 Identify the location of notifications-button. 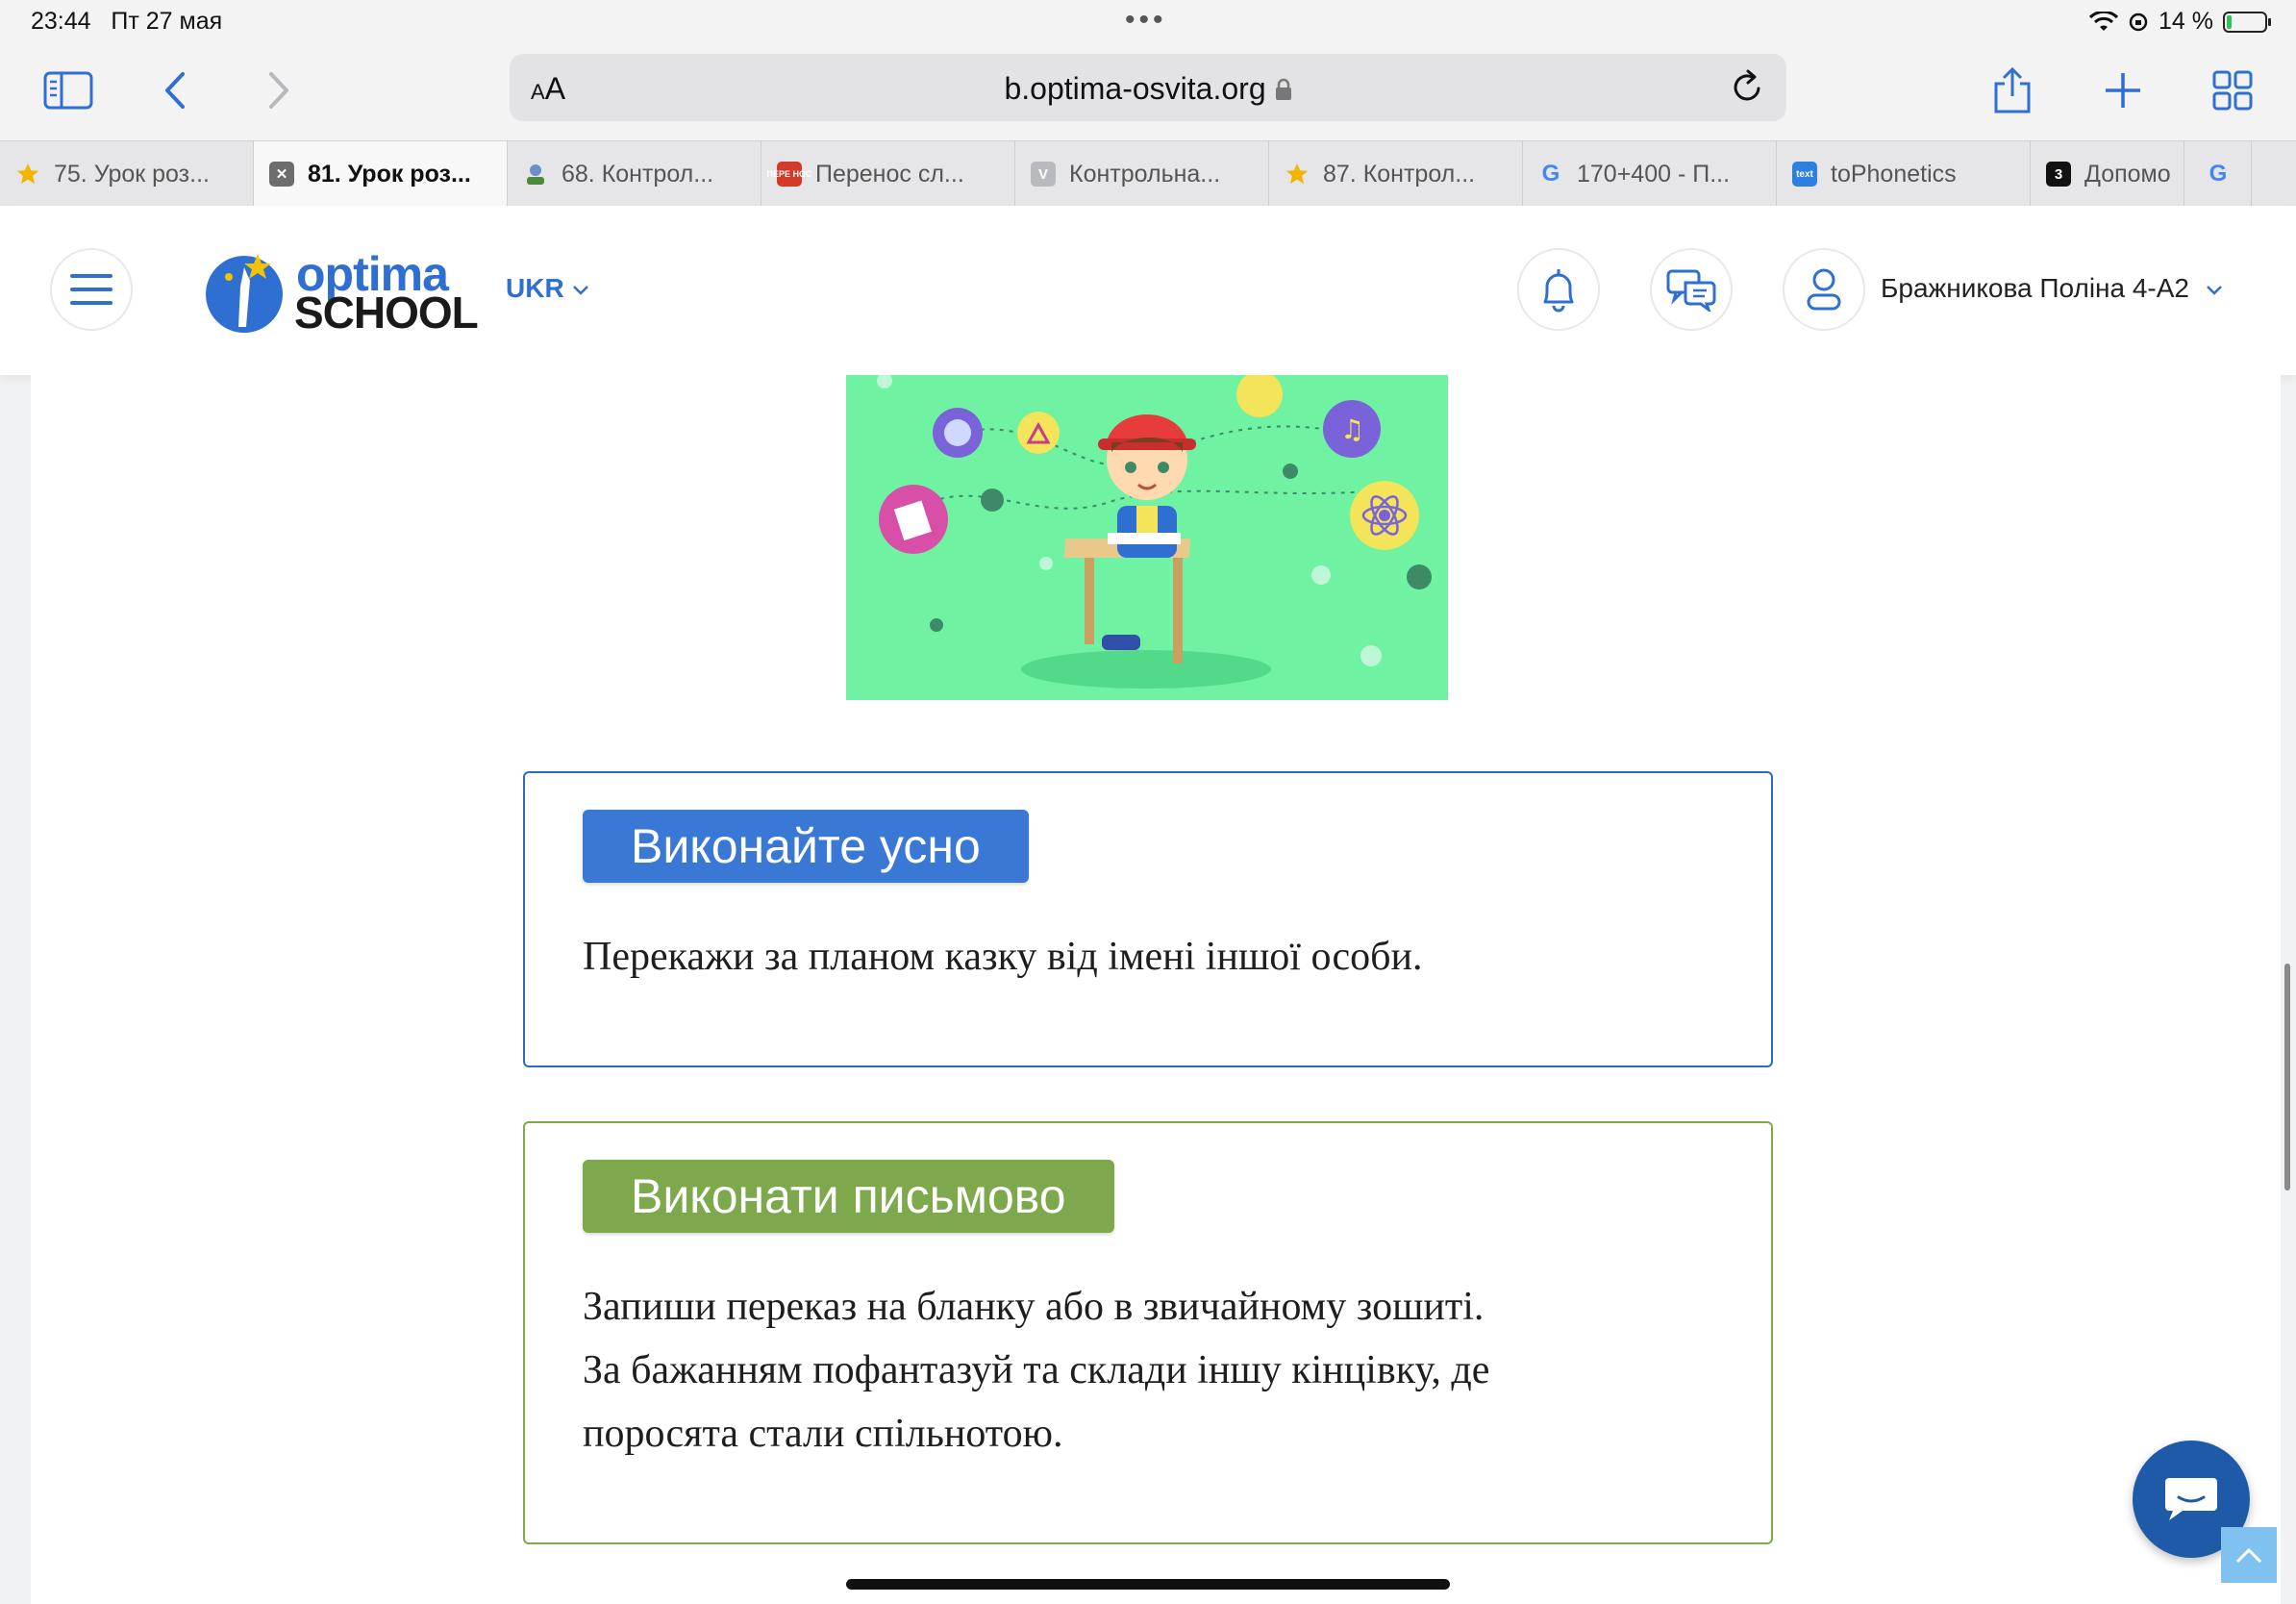
(1558, 289).